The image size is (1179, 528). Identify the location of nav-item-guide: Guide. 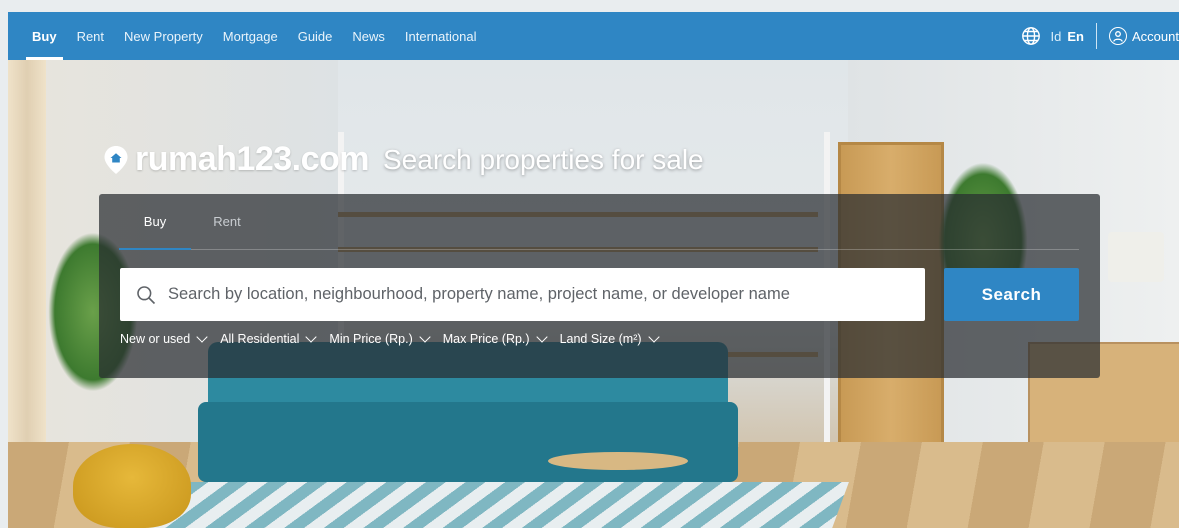
(315, 36).